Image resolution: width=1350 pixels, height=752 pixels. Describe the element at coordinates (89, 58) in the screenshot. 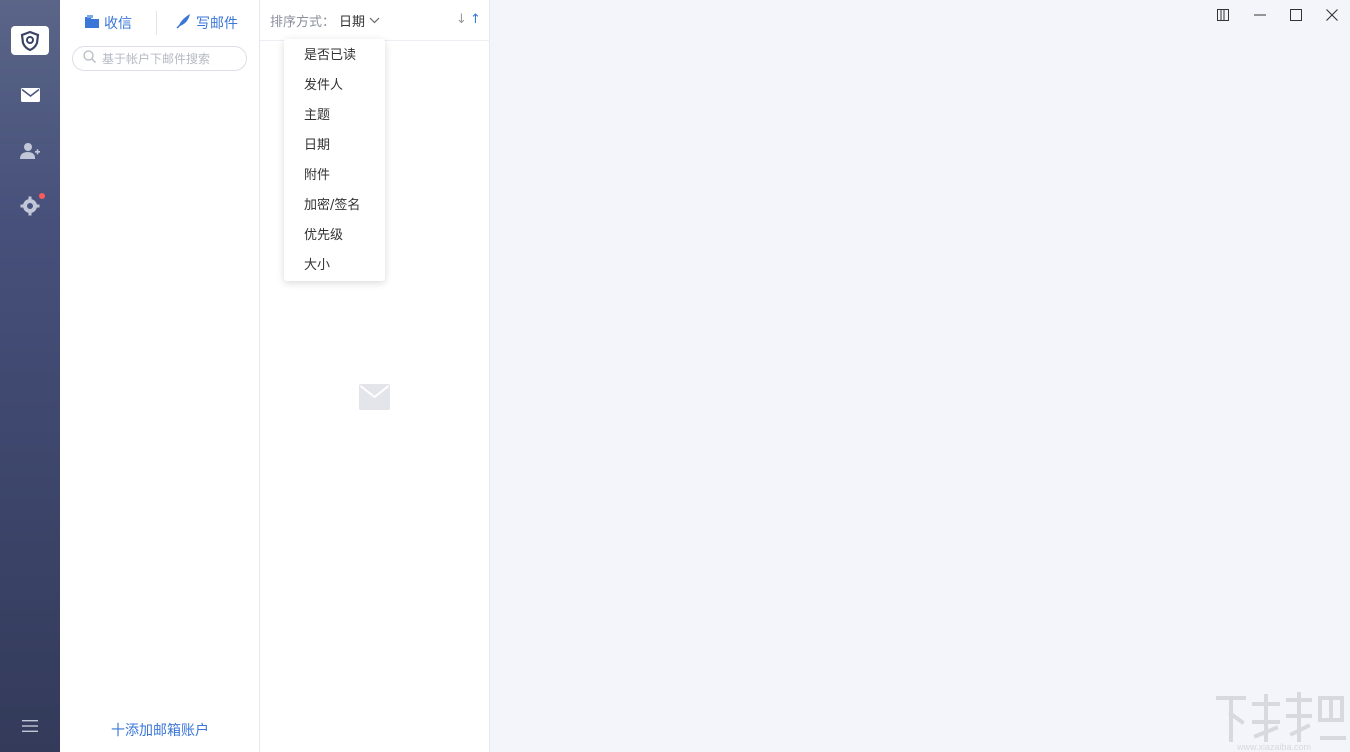

I see `search-icon` at that location.